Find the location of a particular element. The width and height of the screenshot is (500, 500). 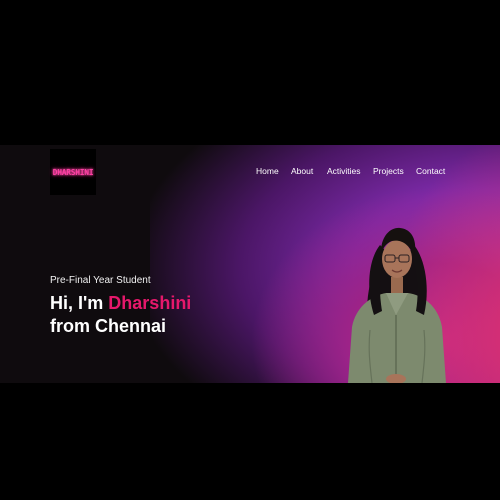

nav-activities: Activities is located at coordinates (344, 171).